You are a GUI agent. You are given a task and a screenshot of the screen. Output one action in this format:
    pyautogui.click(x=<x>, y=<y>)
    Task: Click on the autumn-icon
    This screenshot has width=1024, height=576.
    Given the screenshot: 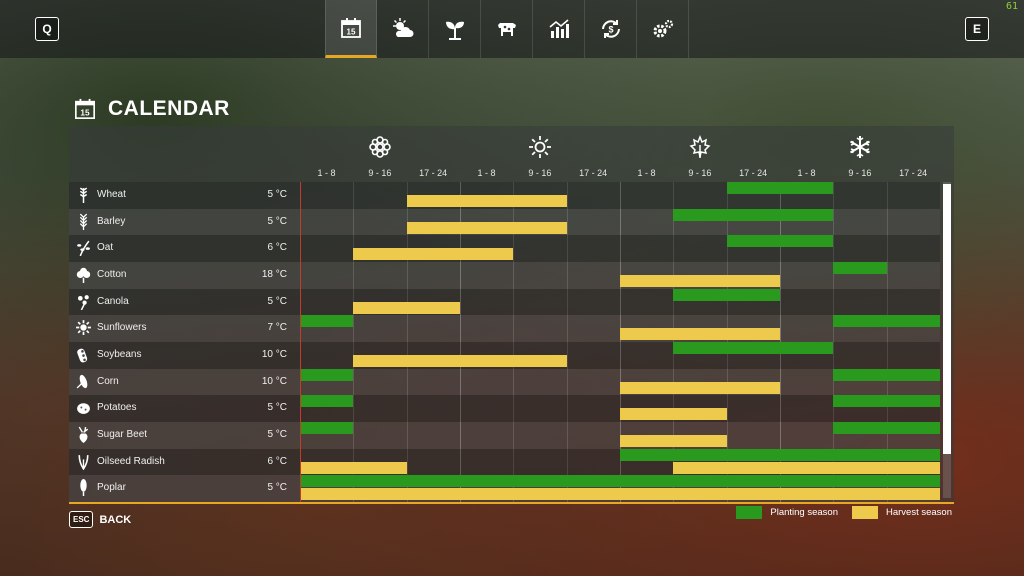 What is the action you would take?
    pyautogui.click(x=700, y=146)
    